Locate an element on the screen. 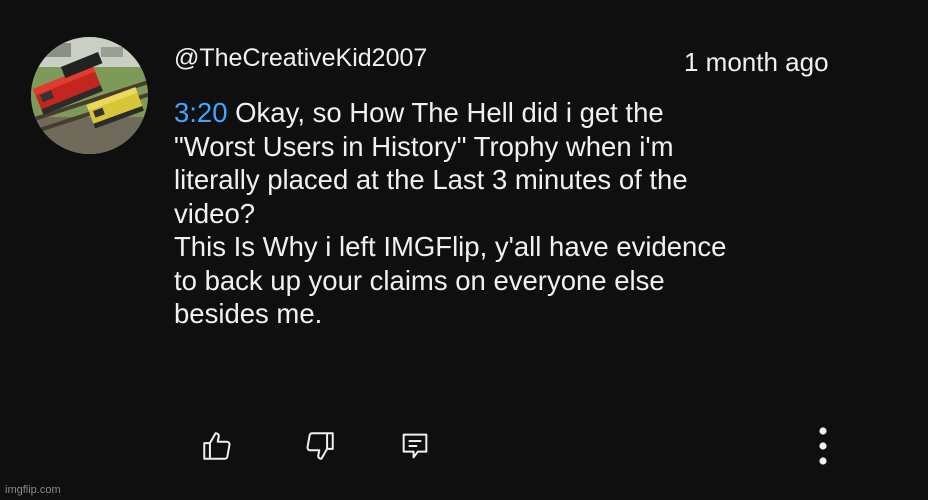  avatar is located at coordinates (89, 95).